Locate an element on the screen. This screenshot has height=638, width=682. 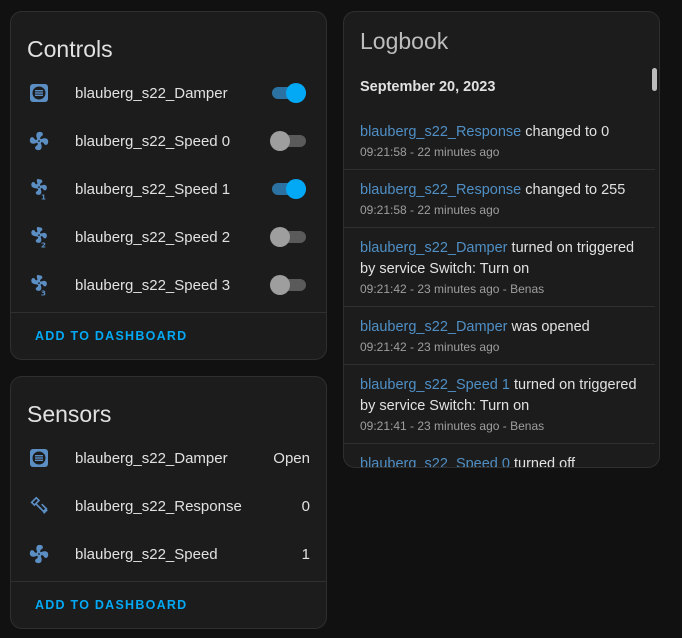
sensor-row-response: blauberg_s22_Response 0 is located at coordinates (168, 506).